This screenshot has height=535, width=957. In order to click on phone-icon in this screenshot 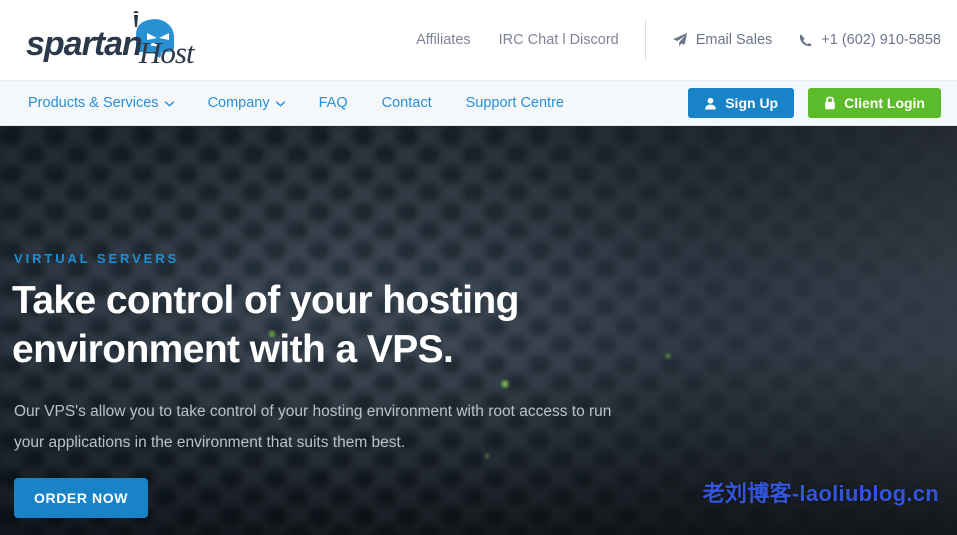, I will do `click(806, 39)`.